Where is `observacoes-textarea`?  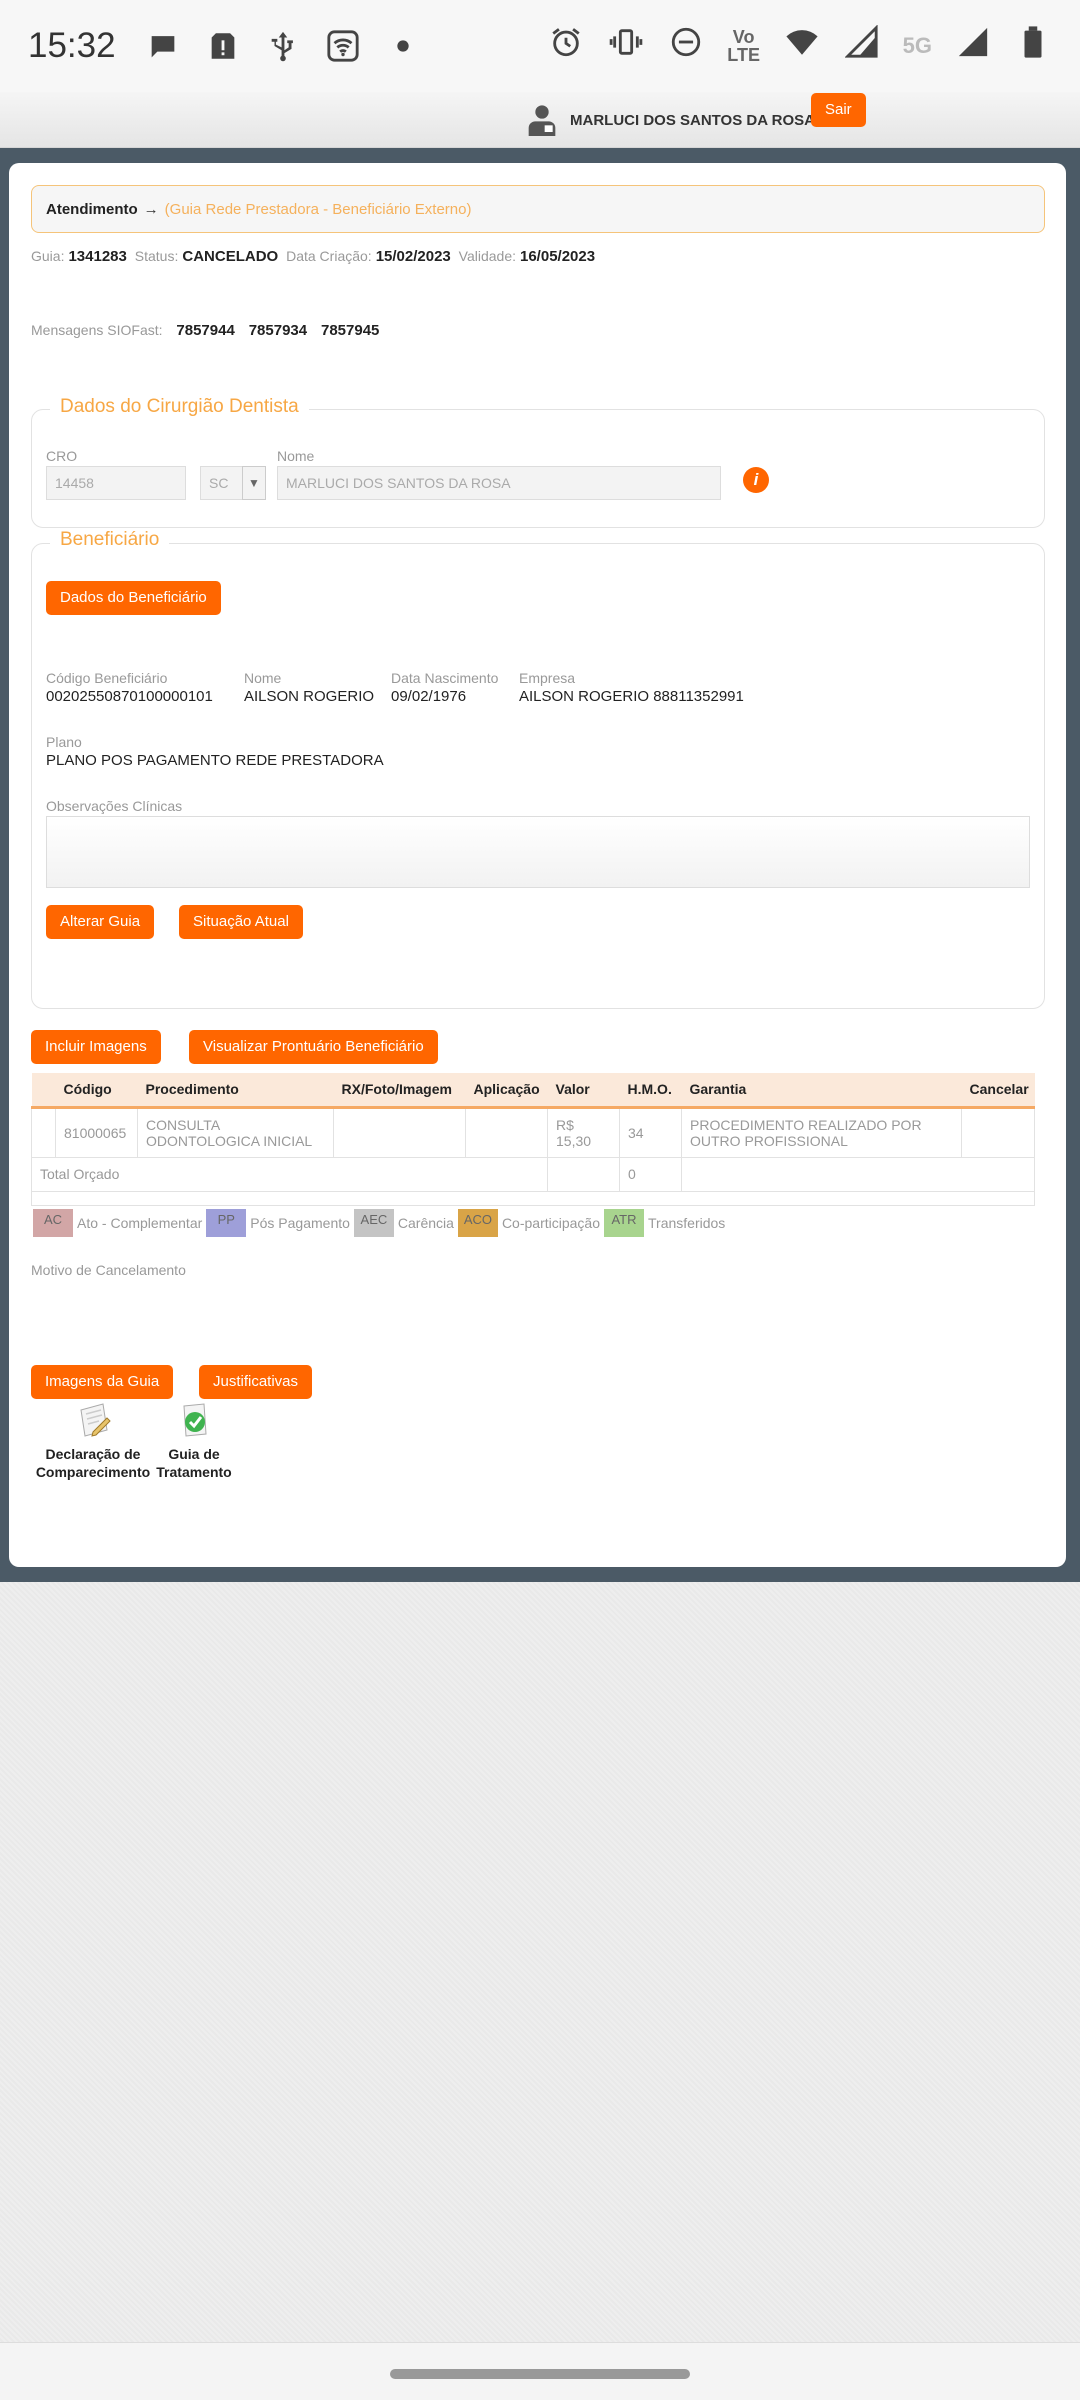 observacoes-textarea is located at coordinates (538, 852).